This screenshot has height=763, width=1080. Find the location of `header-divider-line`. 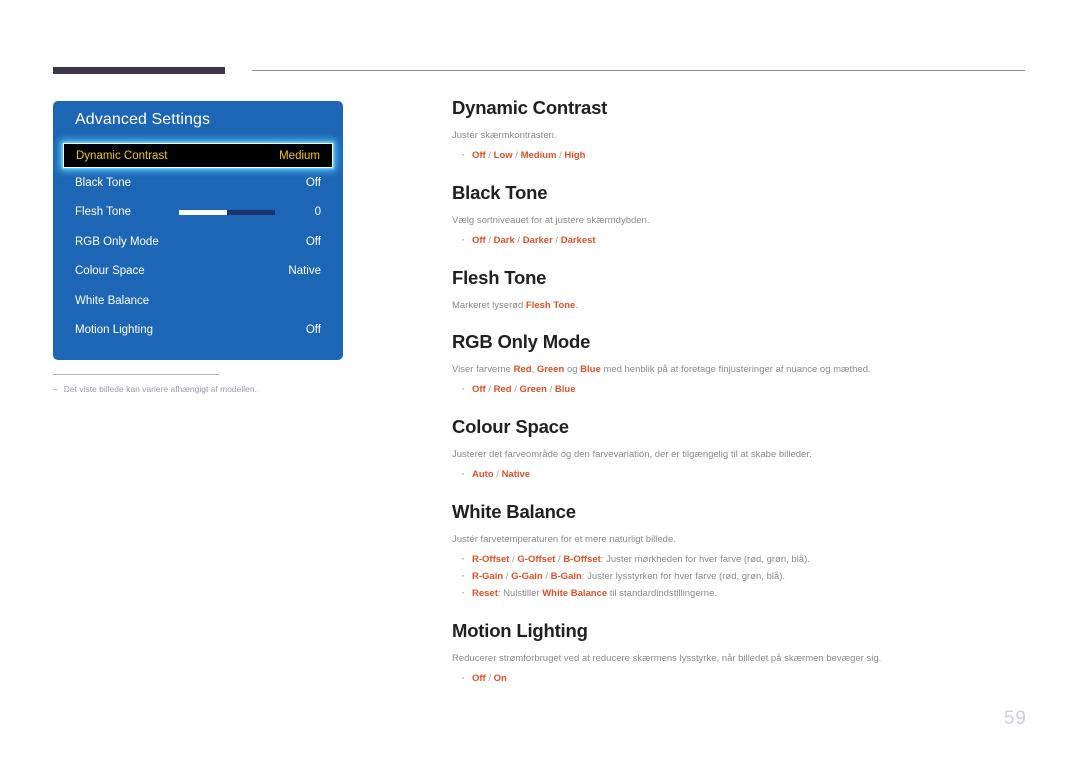

header-divider-line is located at coordinates (638, 70).